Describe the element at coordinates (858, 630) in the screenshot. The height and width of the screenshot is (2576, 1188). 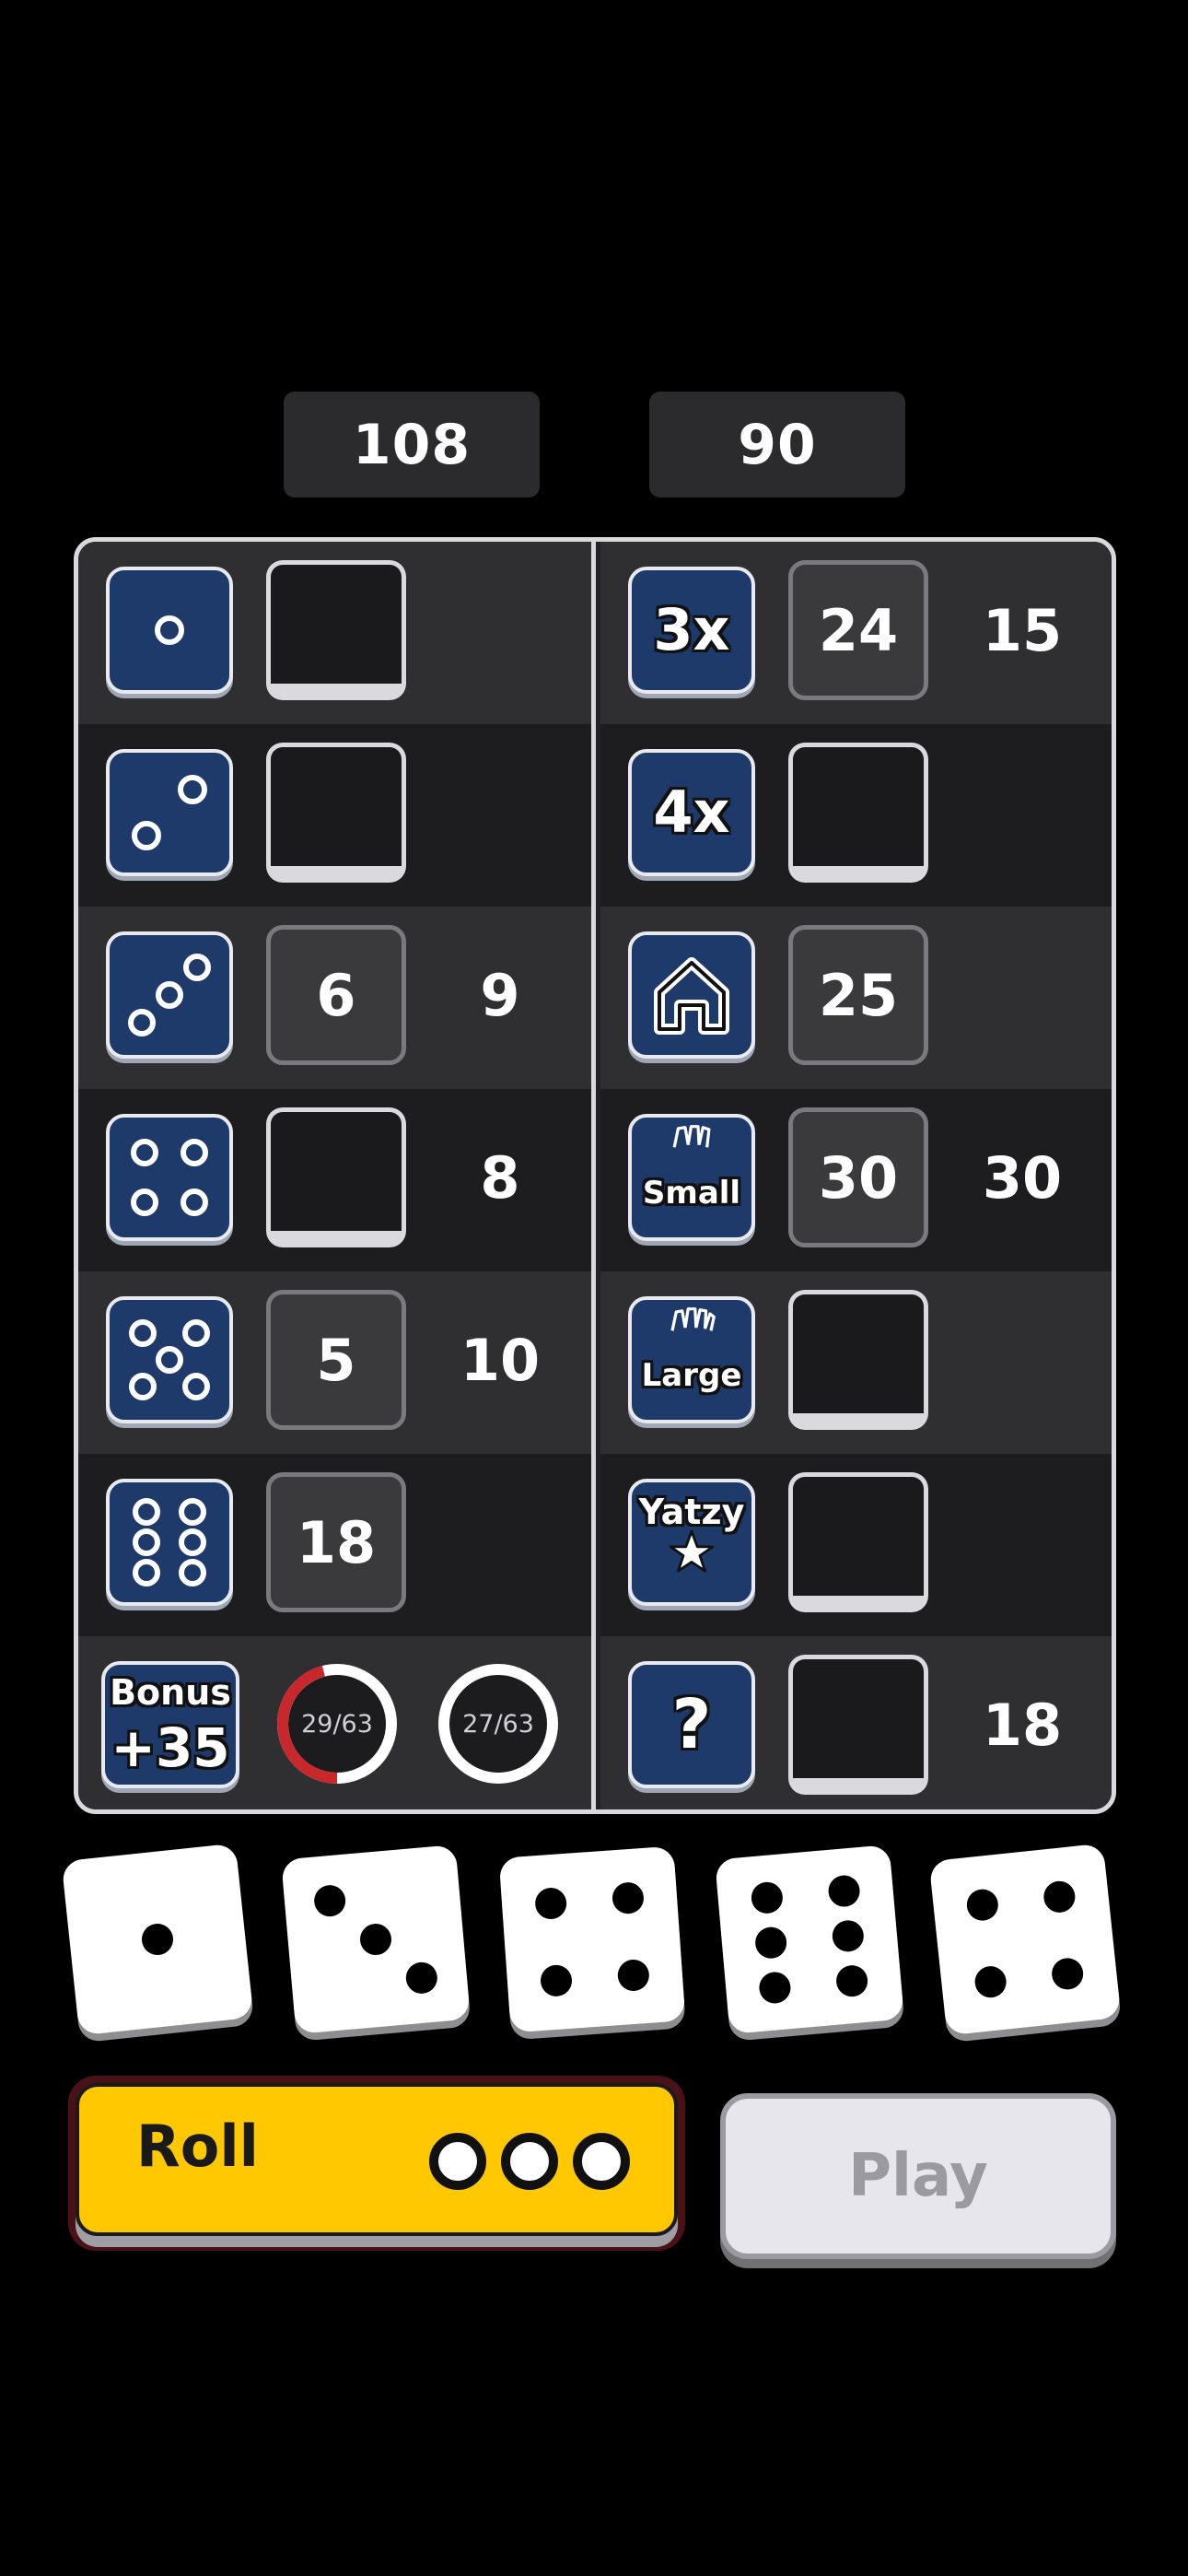
I see `score-cell-three-of-a-kind: 24` at that location.